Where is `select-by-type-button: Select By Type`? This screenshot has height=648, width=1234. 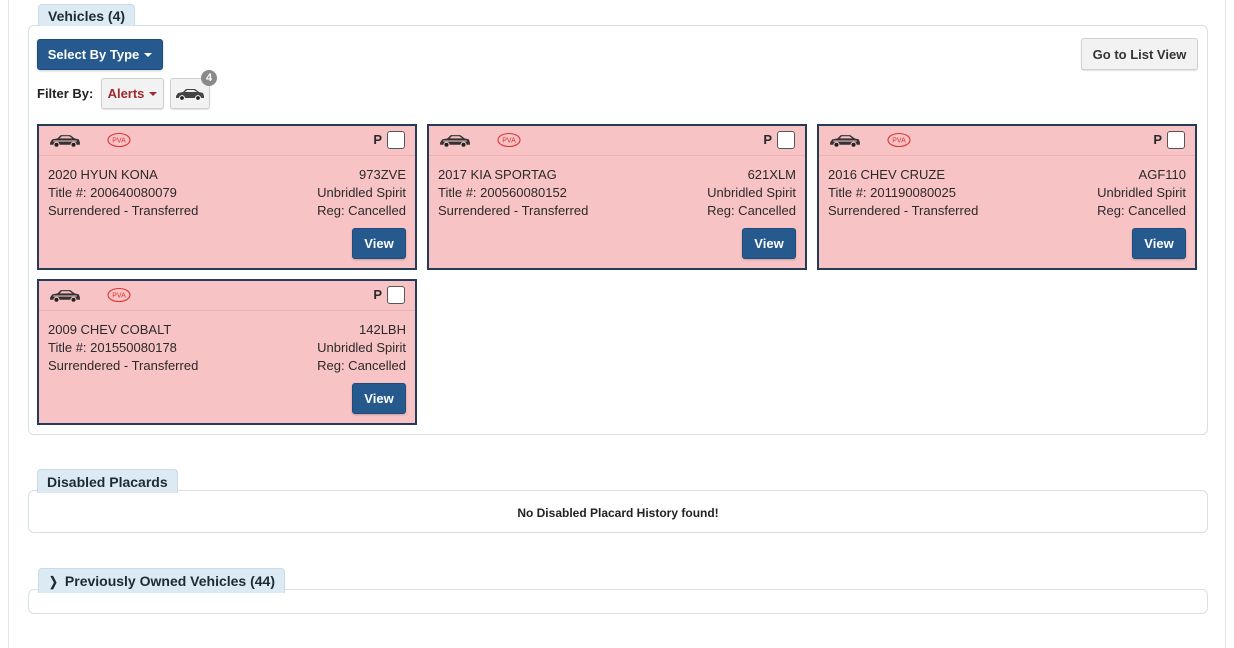 select-by-type-button: Select By Type is located at coordinates (100, 54).